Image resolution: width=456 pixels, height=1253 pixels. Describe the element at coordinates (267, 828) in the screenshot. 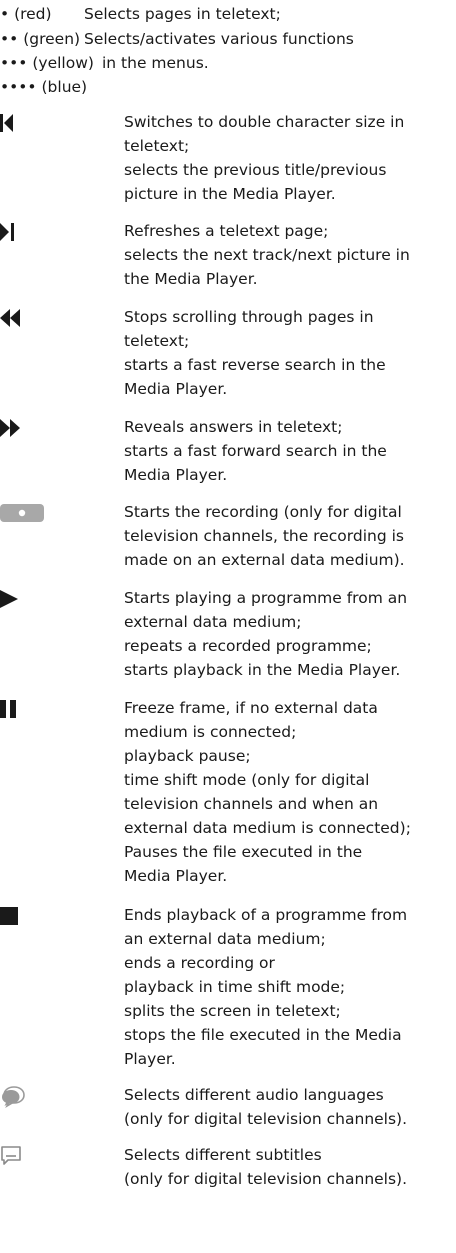

I see `description-line: external data medium is connected);` at that location.